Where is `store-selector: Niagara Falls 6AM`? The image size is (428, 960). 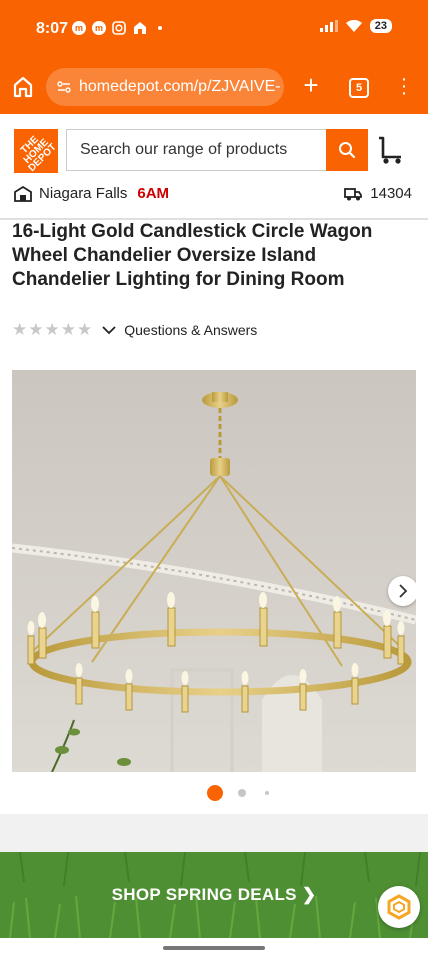 store-selector: Niagara Falls 6AM is located at coordinates (91, 193).